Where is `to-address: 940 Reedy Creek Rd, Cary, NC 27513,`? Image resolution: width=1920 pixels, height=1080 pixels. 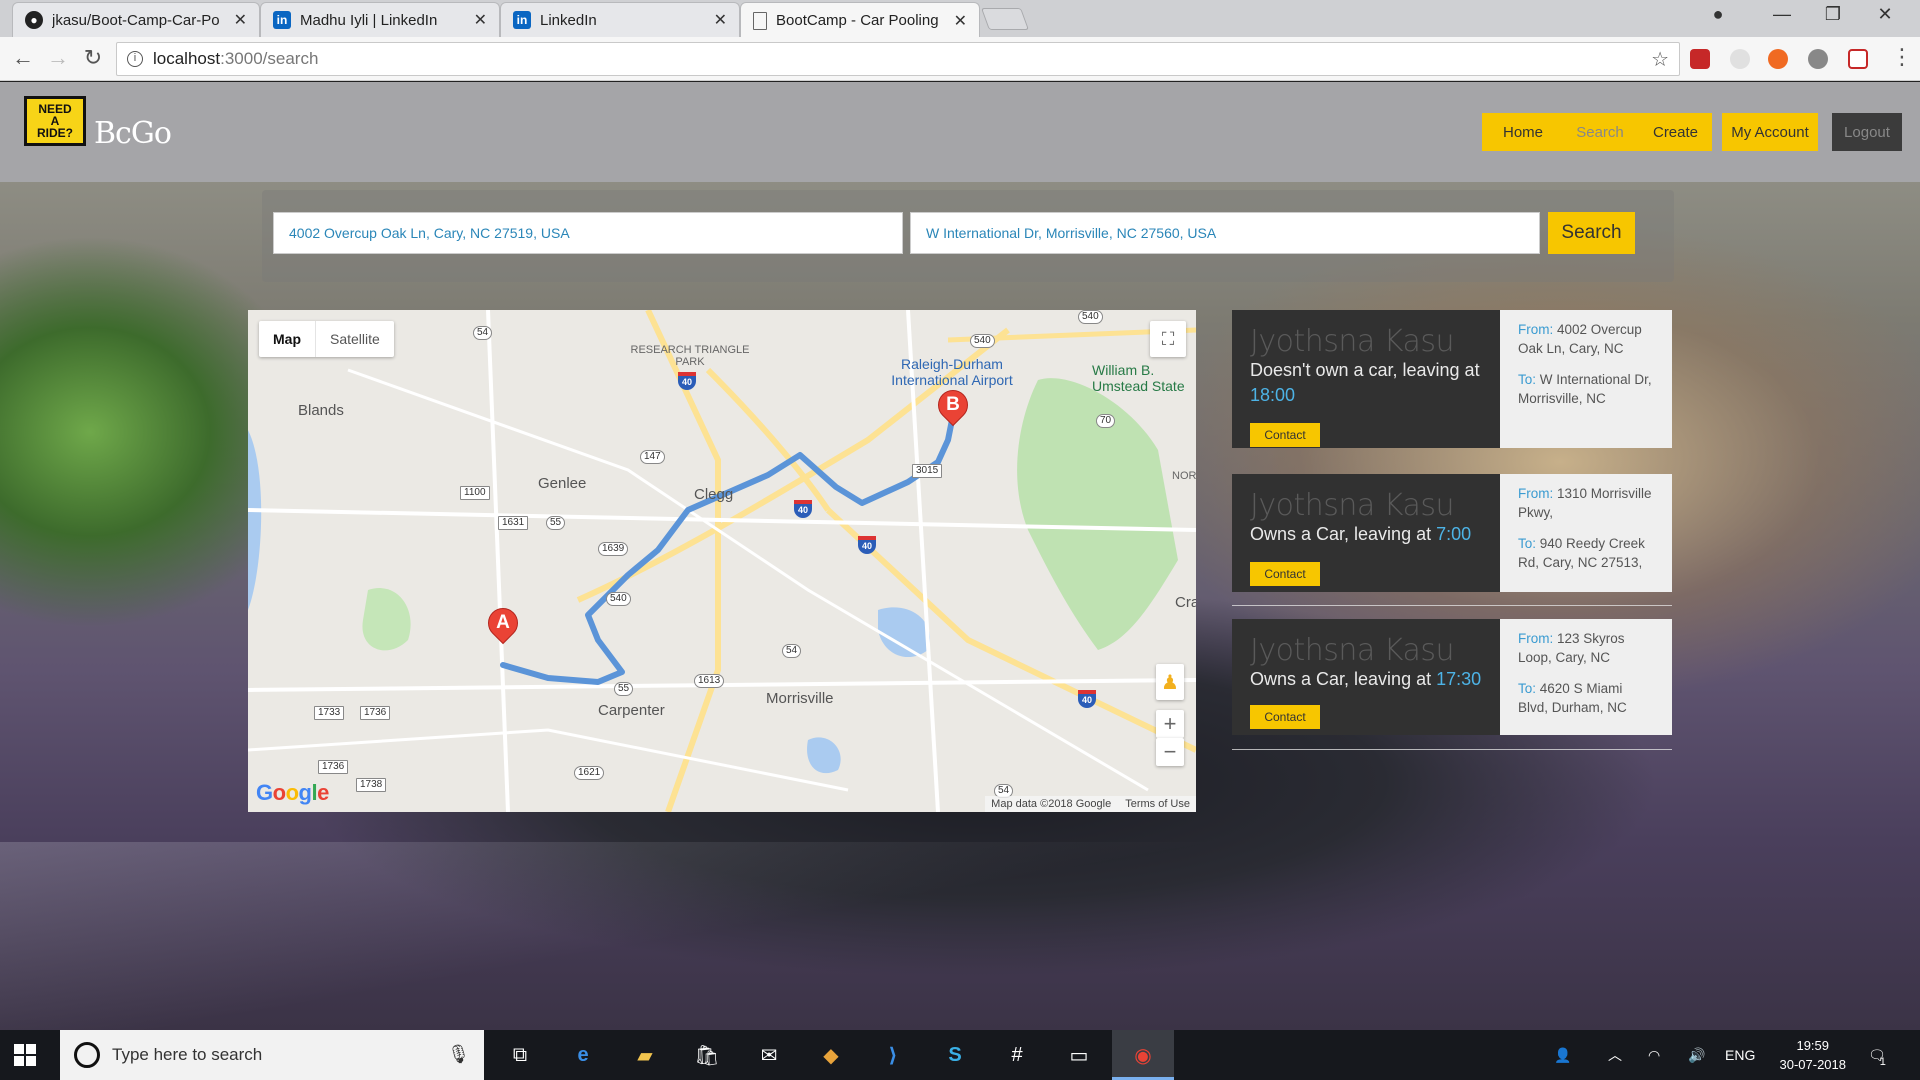 to-address: 940 Reedy Creek Rd, Cary, NC 27513, is located at coordinates (1581, 553).